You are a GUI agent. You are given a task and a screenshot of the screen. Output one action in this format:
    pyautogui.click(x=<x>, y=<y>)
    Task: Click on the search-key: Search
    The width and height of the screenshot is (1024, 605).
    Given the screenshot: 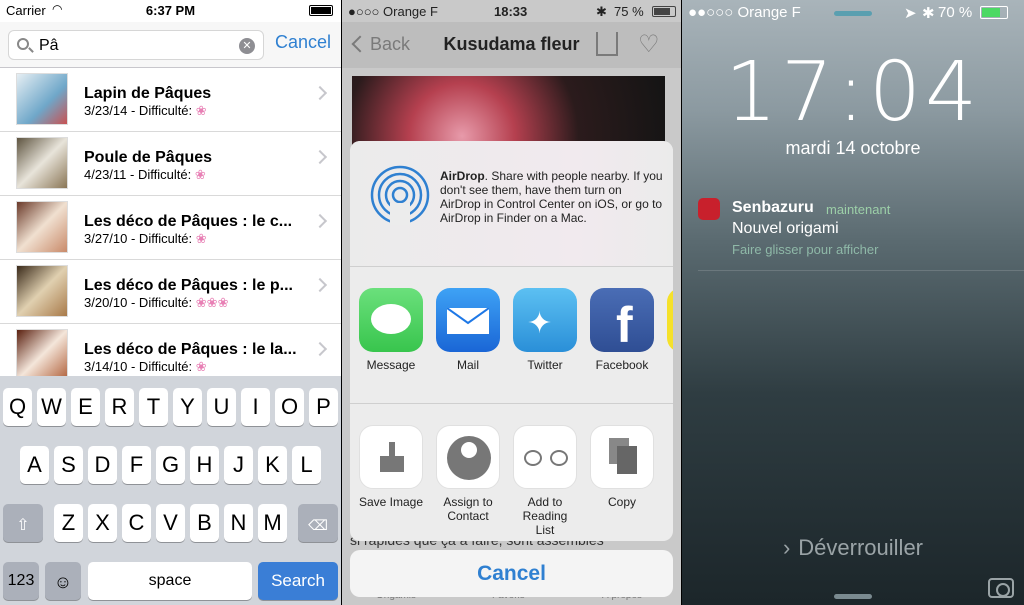 What is the action you would take?
    pyautogui.click(x=298, y=581)
    